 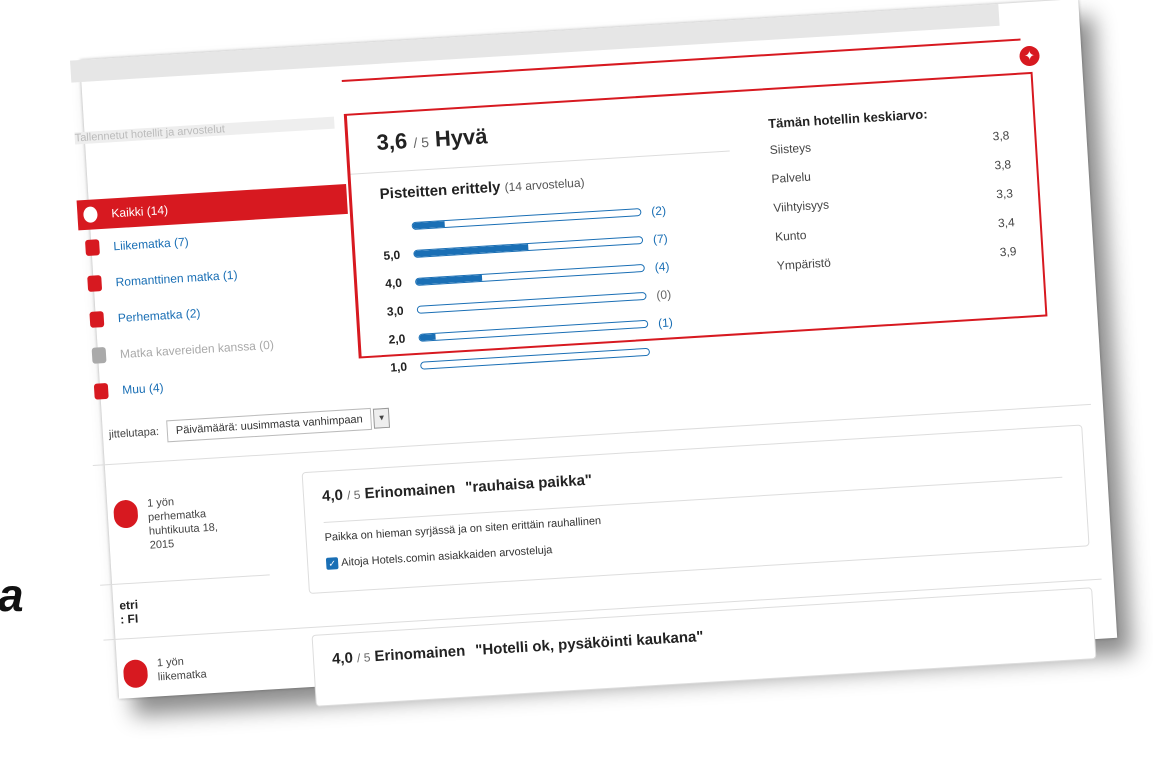 I want to click on heart-icon, so click(x=95, y=283).